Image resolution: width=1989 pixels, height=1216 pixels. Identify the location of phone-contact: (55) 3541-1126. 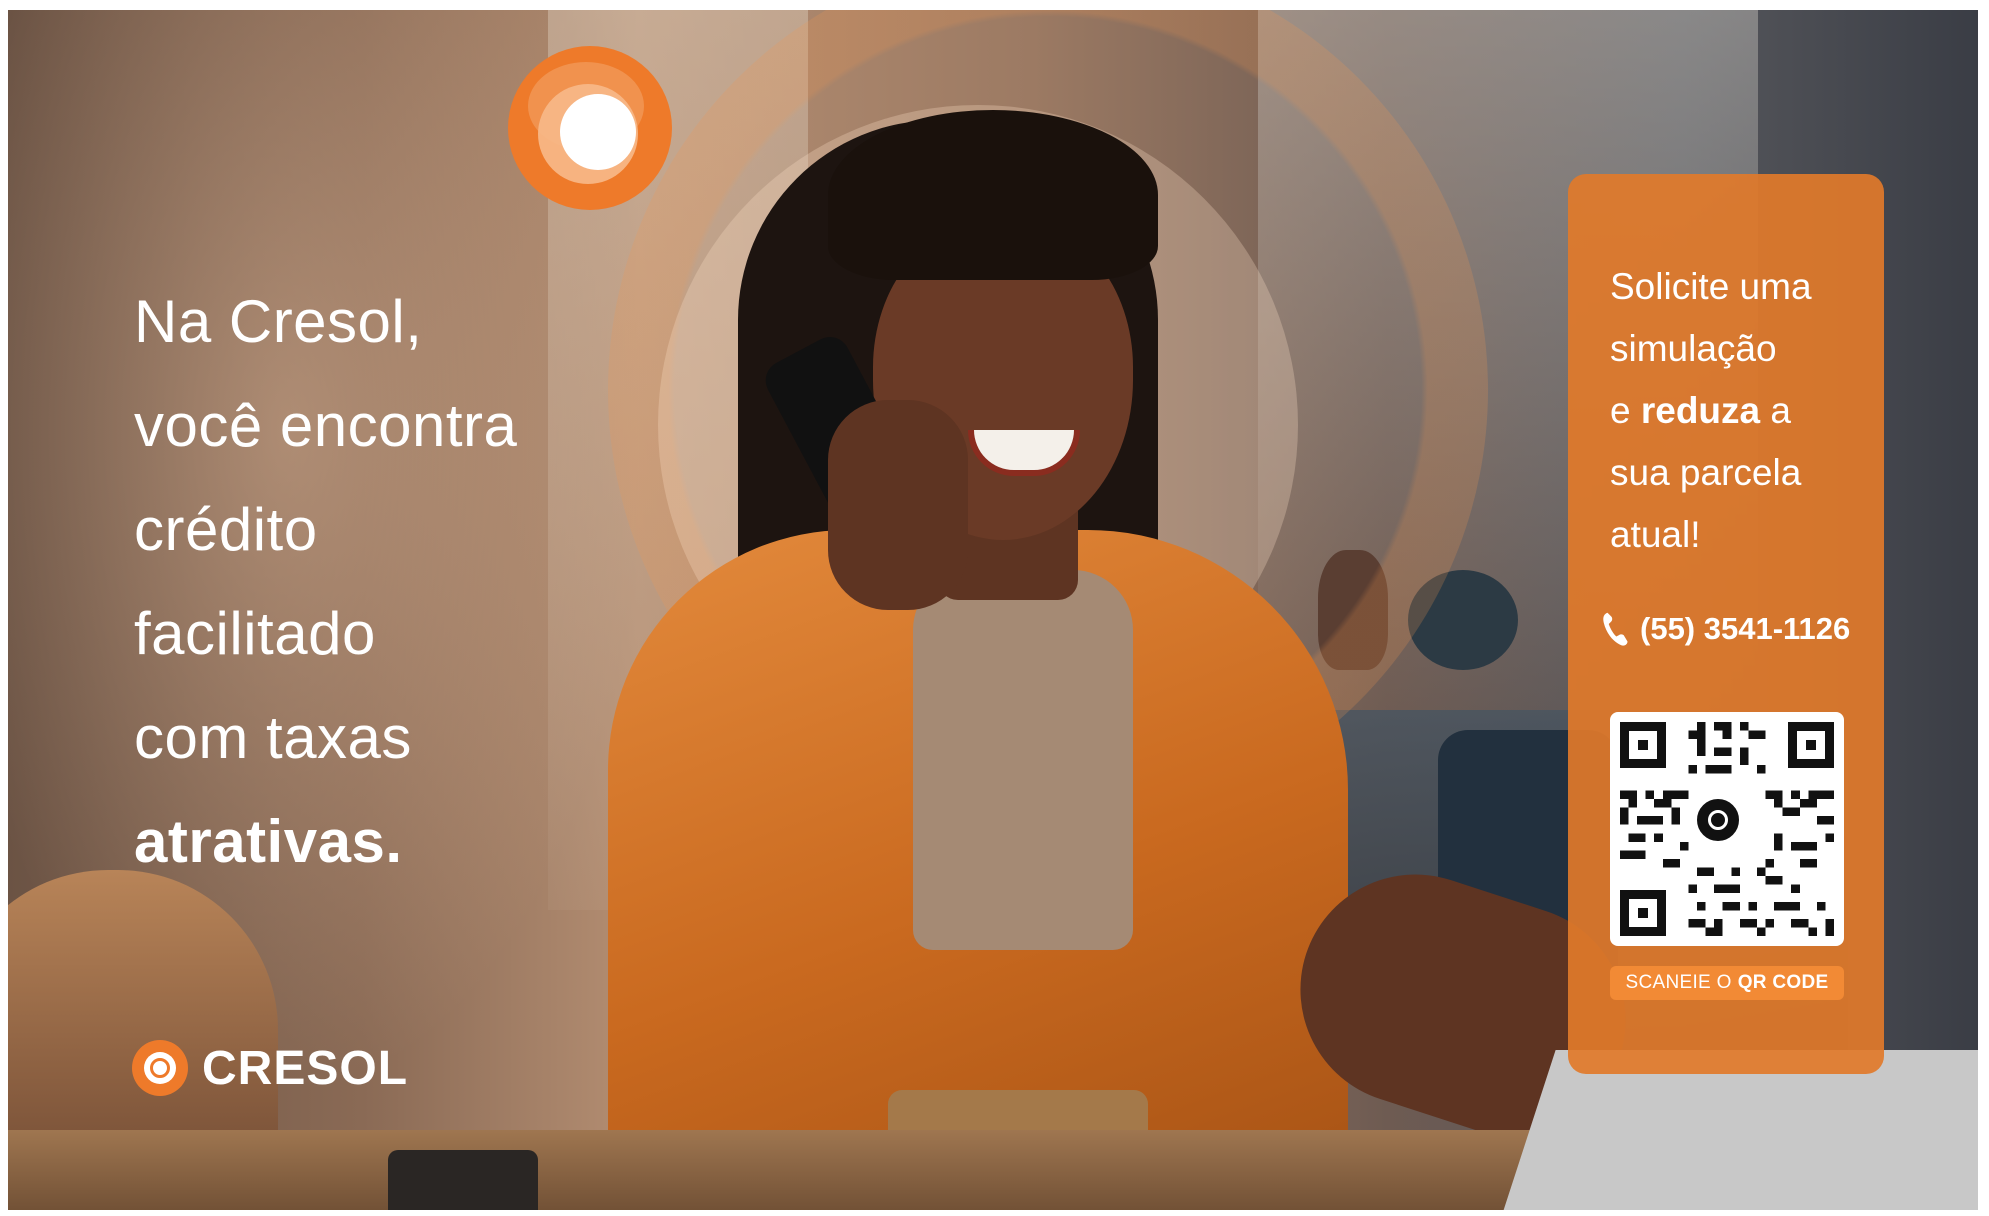
(1725, 629).